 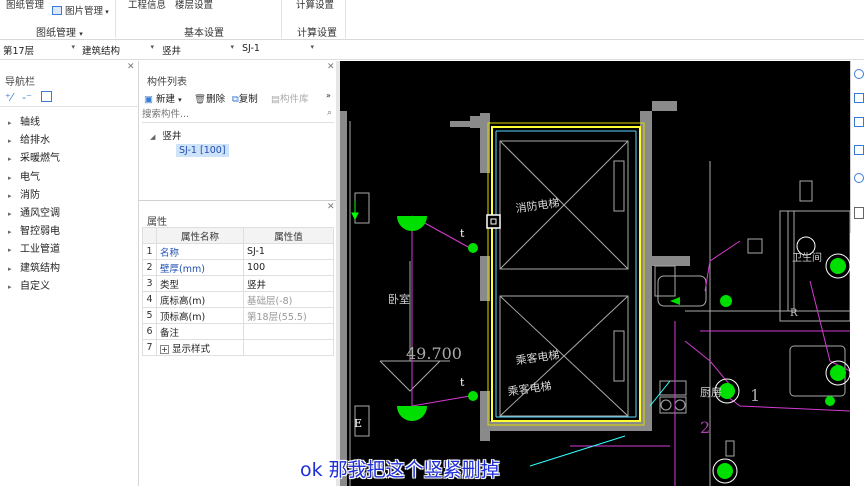 I want to click on room-label-kitchen: 厨房, so click(x=711, y=392).